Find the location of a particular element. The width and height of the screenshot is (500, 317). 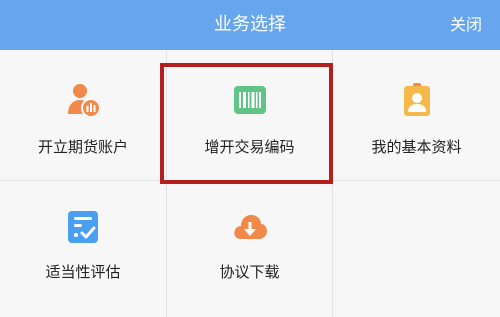

menu-item-suitability-assessment: 适当性评估 is located at coordinates (83, 249).